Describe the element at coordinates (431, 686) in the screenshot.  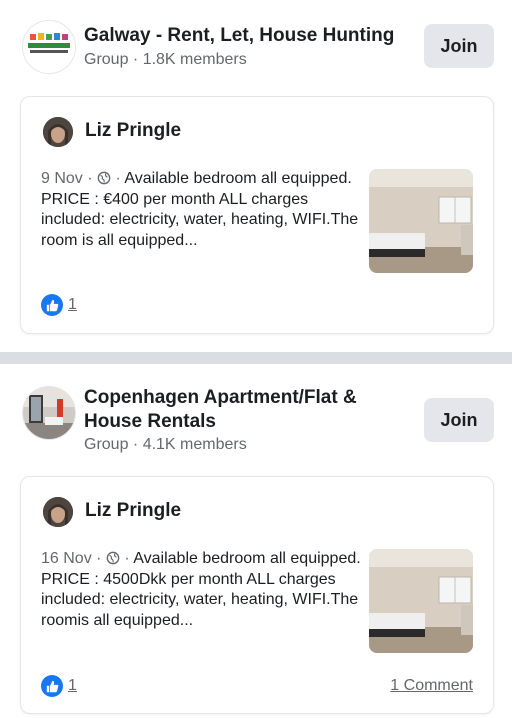
I see `comment-count-link: 1 Comment` at that location.